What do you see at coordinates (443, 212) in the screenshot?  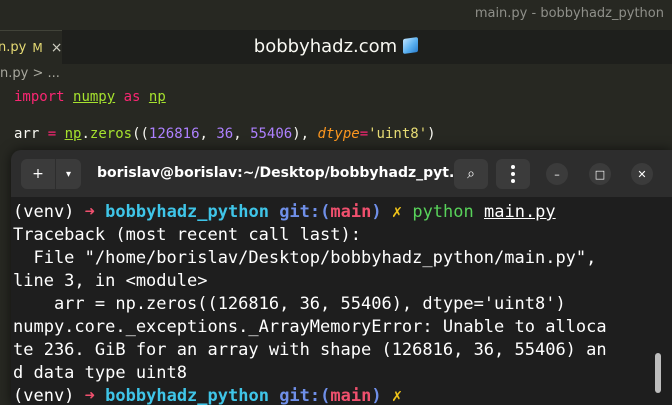 I see `command-program: python` at bounding box center [443, 212].